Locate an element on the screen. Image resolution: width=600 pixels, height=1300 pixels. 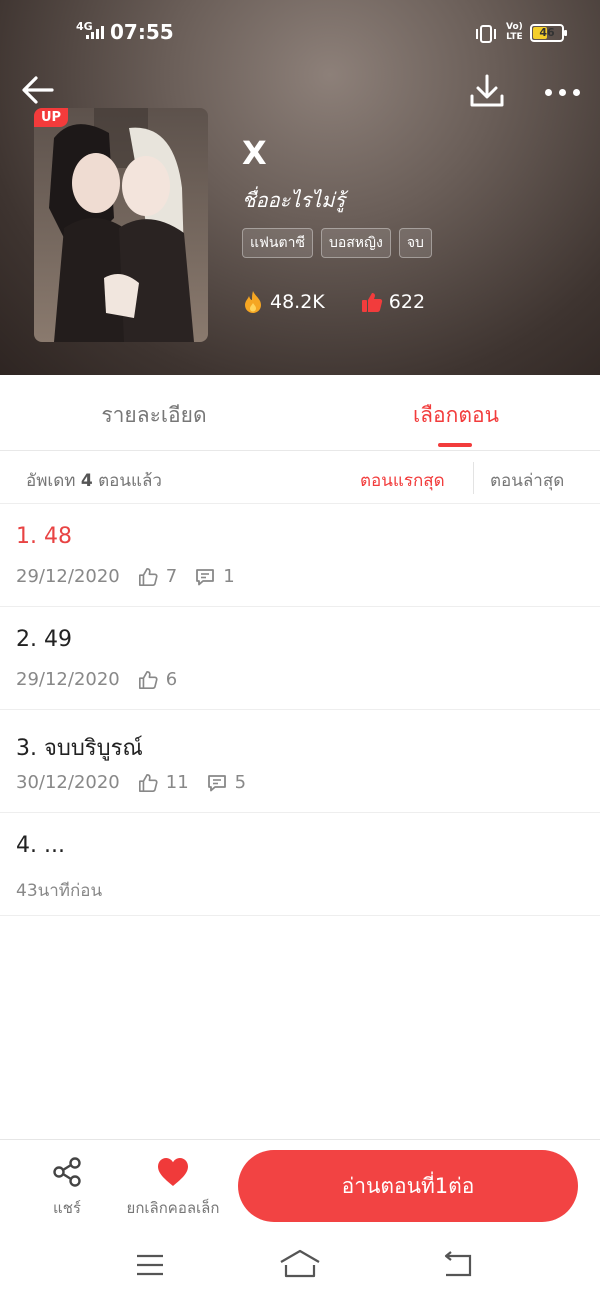
update-count: 4 is located at coordinates (86, 481).